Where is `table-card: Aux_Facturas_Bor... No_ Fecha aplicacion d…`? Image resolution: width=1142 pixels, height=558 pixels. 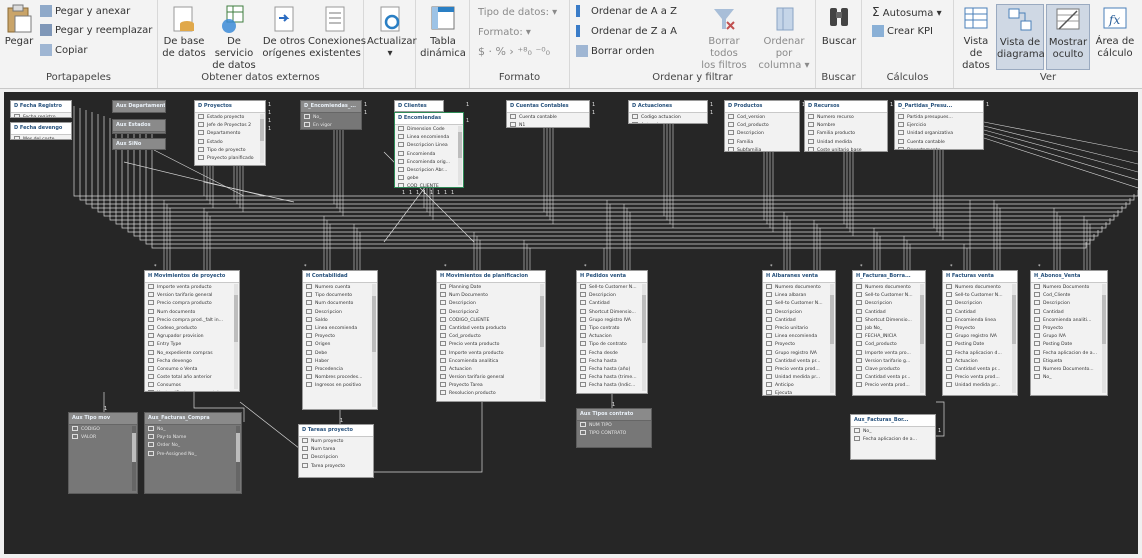
table-card: Aux_Facturas_Bor... No_ Fecha aplicacion d… is located at coordinates (893, 437).